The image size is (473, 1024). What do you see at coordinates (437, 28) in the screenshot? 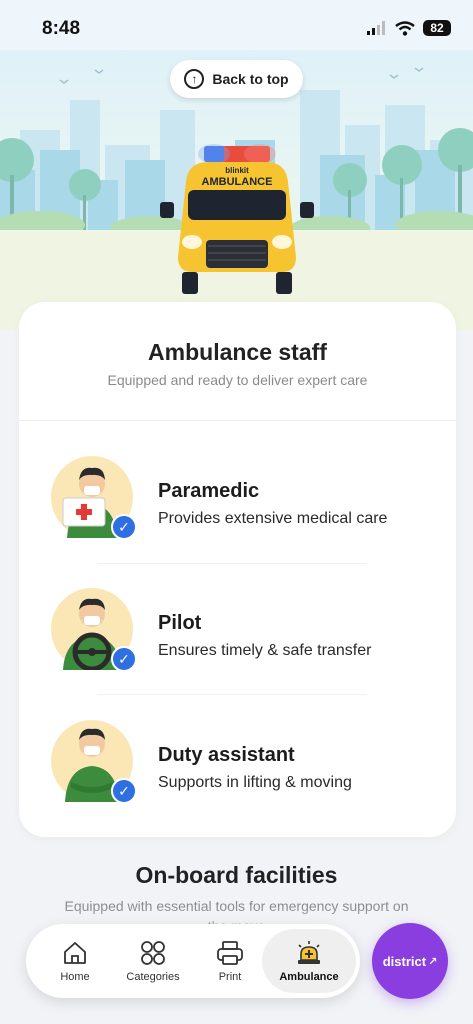
I see `battery-indicator: 82` at bounding box center [437, 28].